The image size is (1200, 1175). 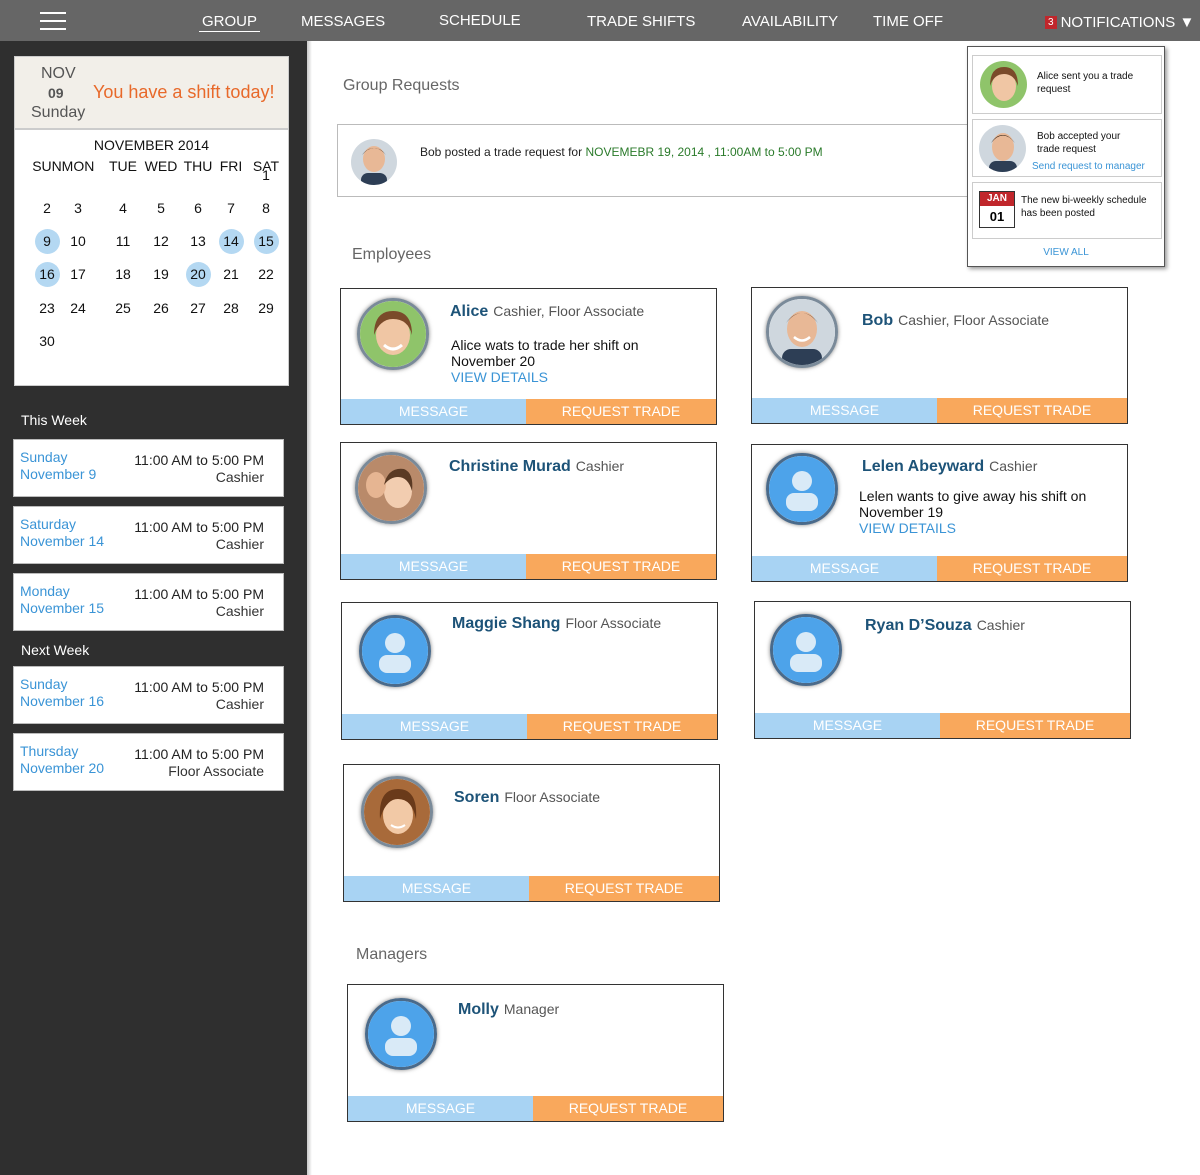 What do you see at coordinates (266, 175) in the screenshot?
I see `calendar-day: 1` at bounding box center [266, 175].